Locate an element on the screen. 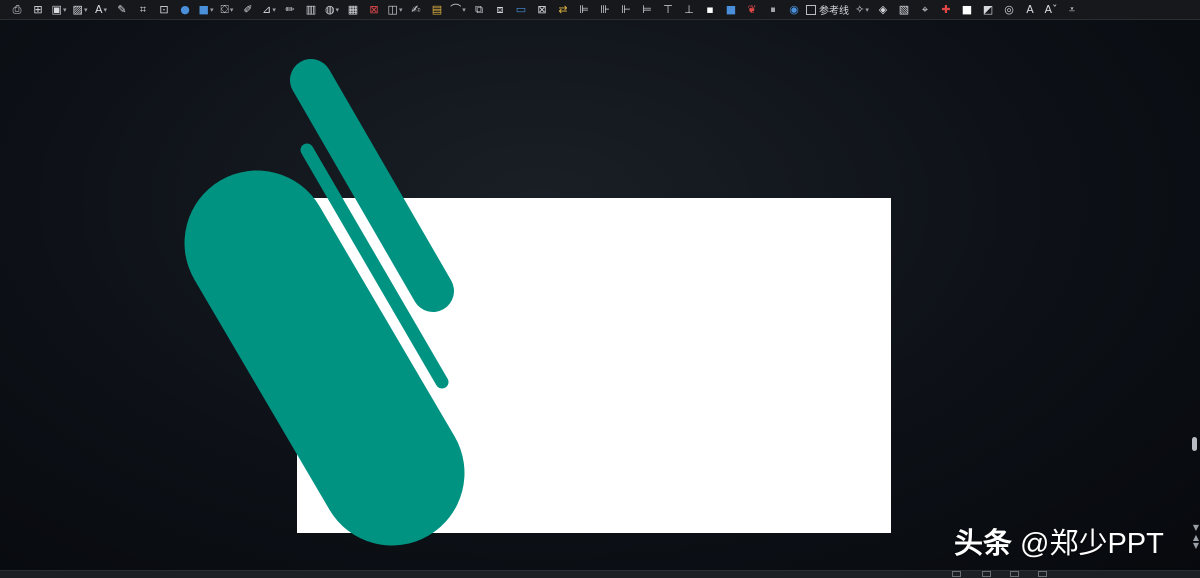 This screenshot has width=1200, height=578. pdf-icon: ⊠ is located at coordinates (374, 10).